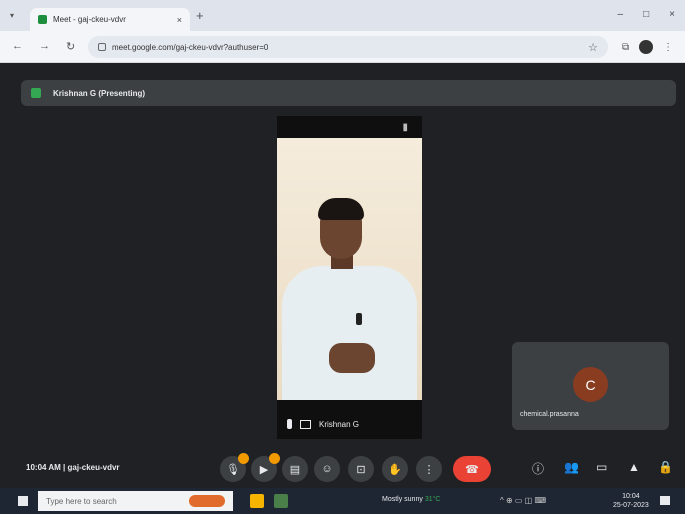  I want to click on new-tab-button: +, so click(200, 15).